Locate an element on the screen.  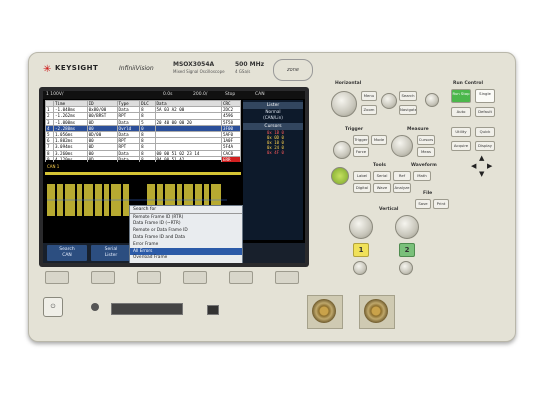
horizontal-scale-knob is located at coordinates (344, 104).